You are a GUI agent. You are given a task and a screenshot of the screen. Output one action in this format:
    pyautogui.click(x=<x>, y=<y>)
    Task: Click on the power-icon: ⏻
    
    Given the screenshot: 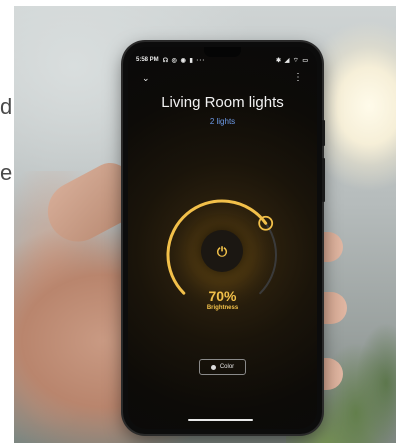 What is the action you would take?
    pyautogui.click(x=222, y=251)
    